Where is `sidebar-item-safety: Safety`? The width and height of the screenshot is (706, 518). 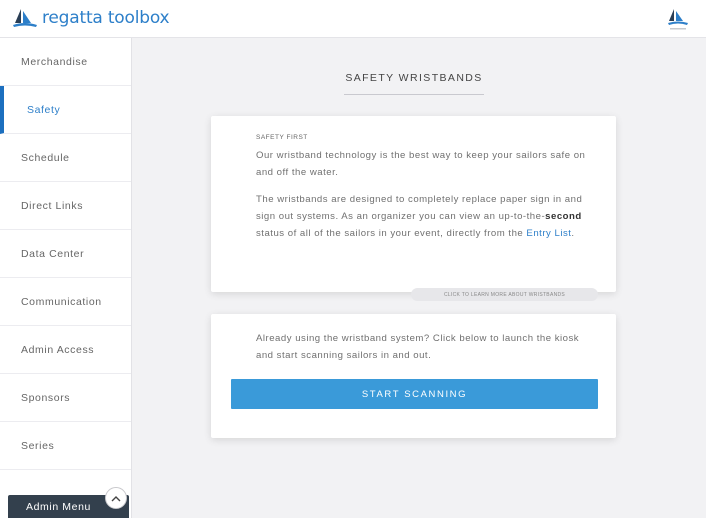 sidebar-item-safety: Safety is located at coordinates (65, 110).